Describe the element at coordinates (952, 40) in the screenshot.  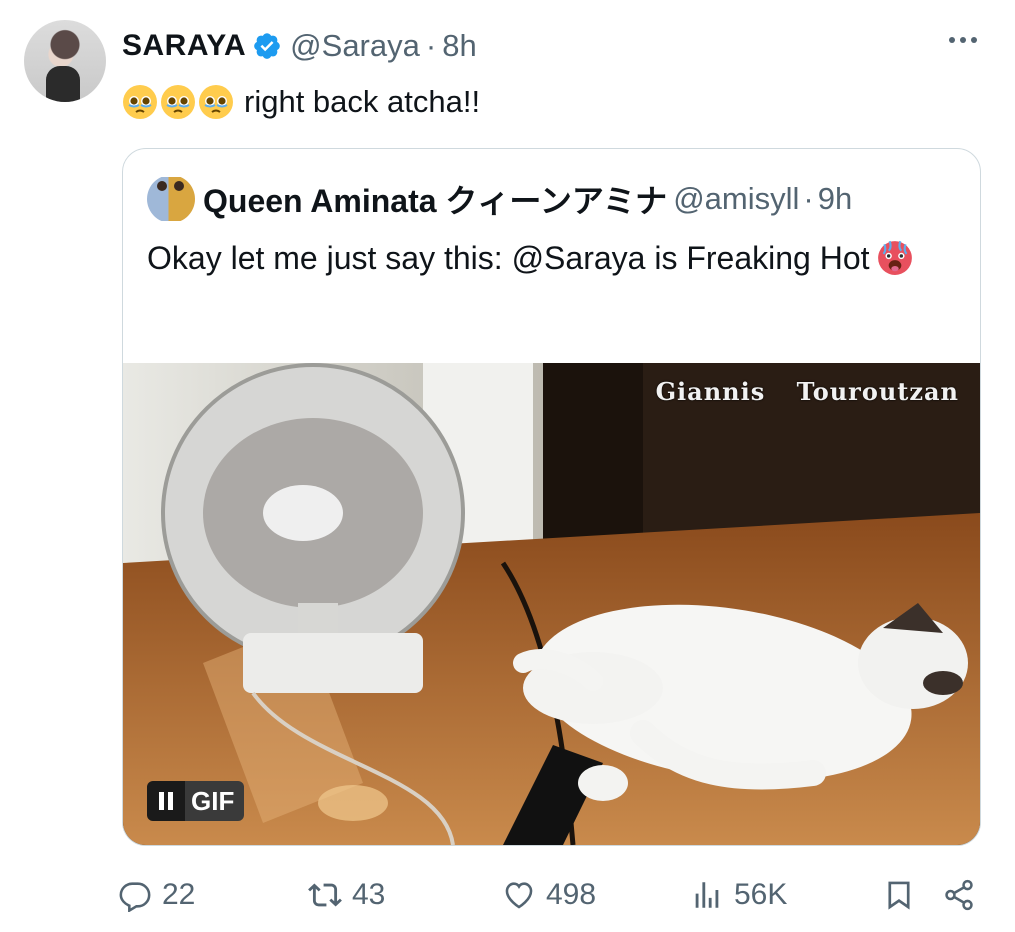
I see `more-horizontal-icon` at that location.